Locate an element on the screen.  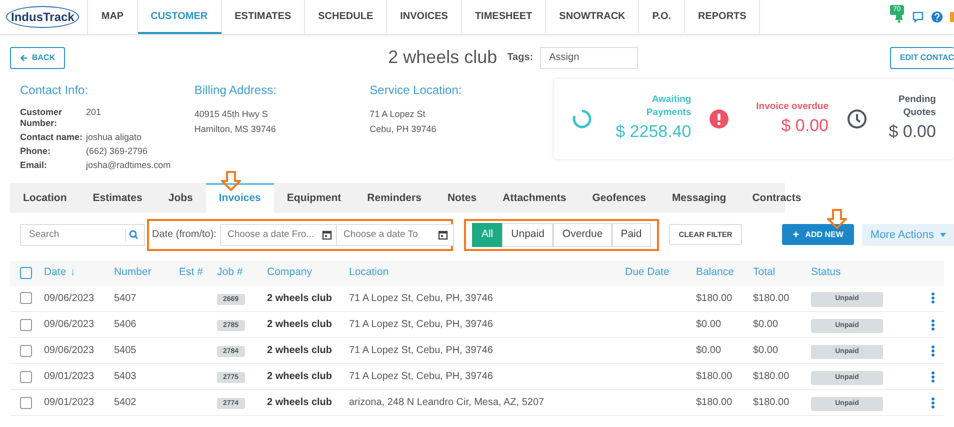
field-value: (662) 369-2796 is located at coordinates (117, 151).